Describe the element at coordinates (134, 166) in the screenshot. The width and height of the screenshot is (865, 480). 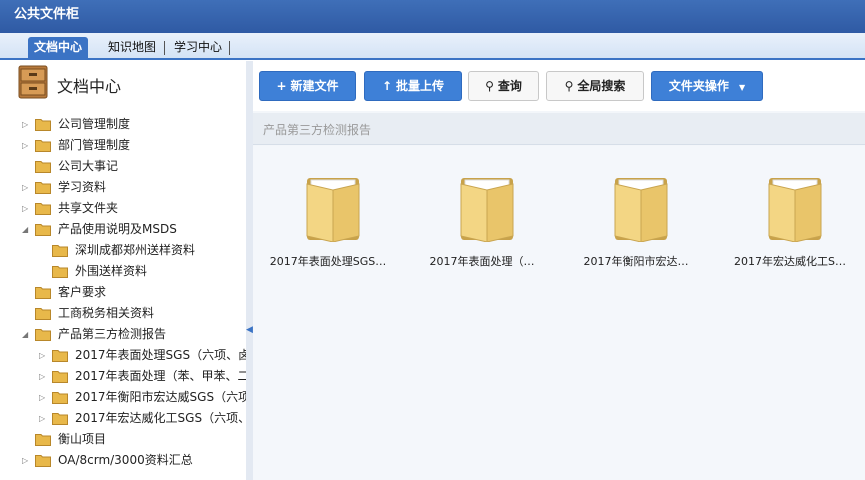
I see `tree-item: 公司大事记` at that location.